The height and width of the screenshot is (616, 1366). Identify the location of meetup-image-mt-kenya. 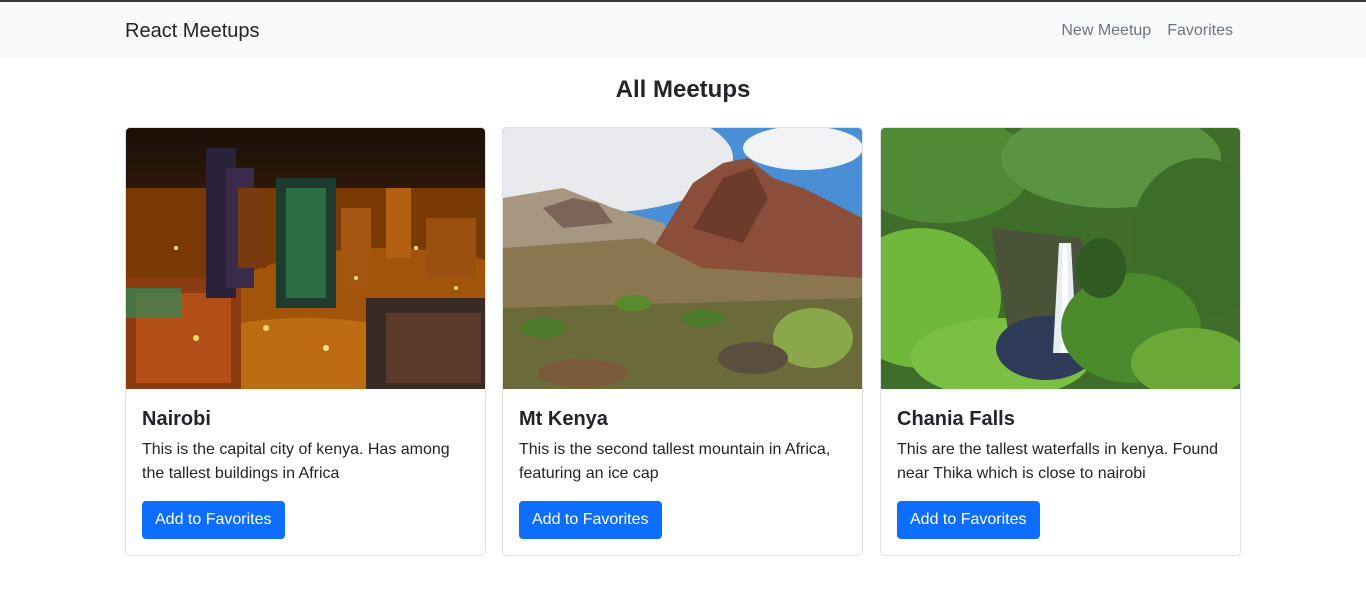
(682, 258).